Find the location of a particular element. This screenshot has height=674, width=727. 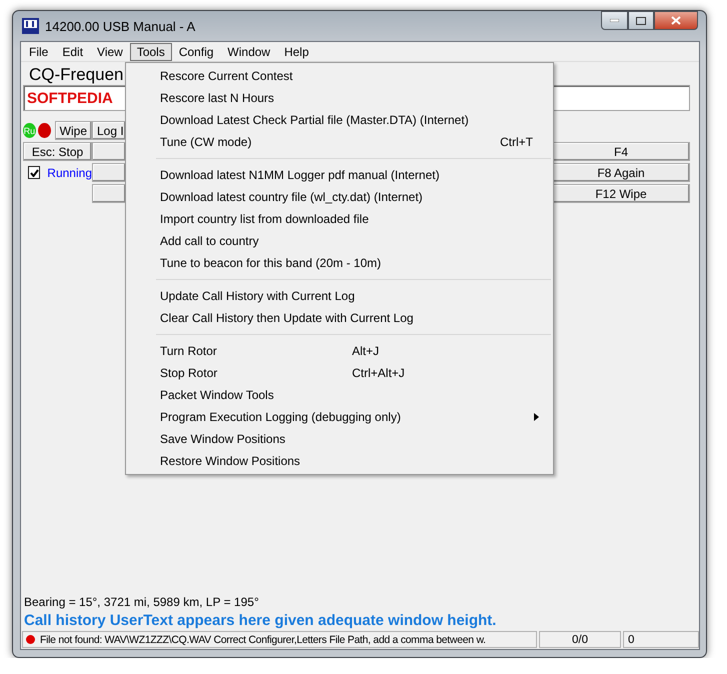

menu-title: Window is located at coordinates (249, 51).